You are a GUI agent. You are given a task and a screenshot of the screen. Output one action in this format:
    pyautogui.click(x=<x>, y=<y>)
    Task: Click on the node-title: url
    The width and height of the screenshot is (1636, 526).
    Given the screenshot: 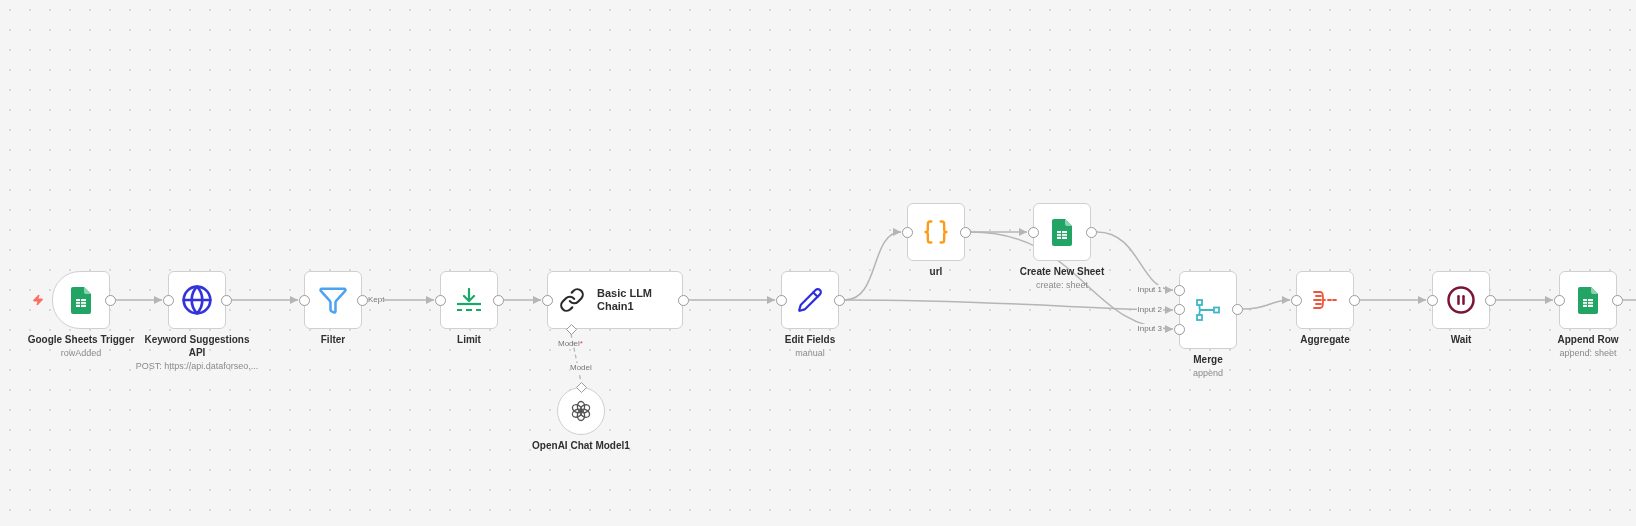 What is the action you would take?
    pyautogui.click(x=936, y=271)
    